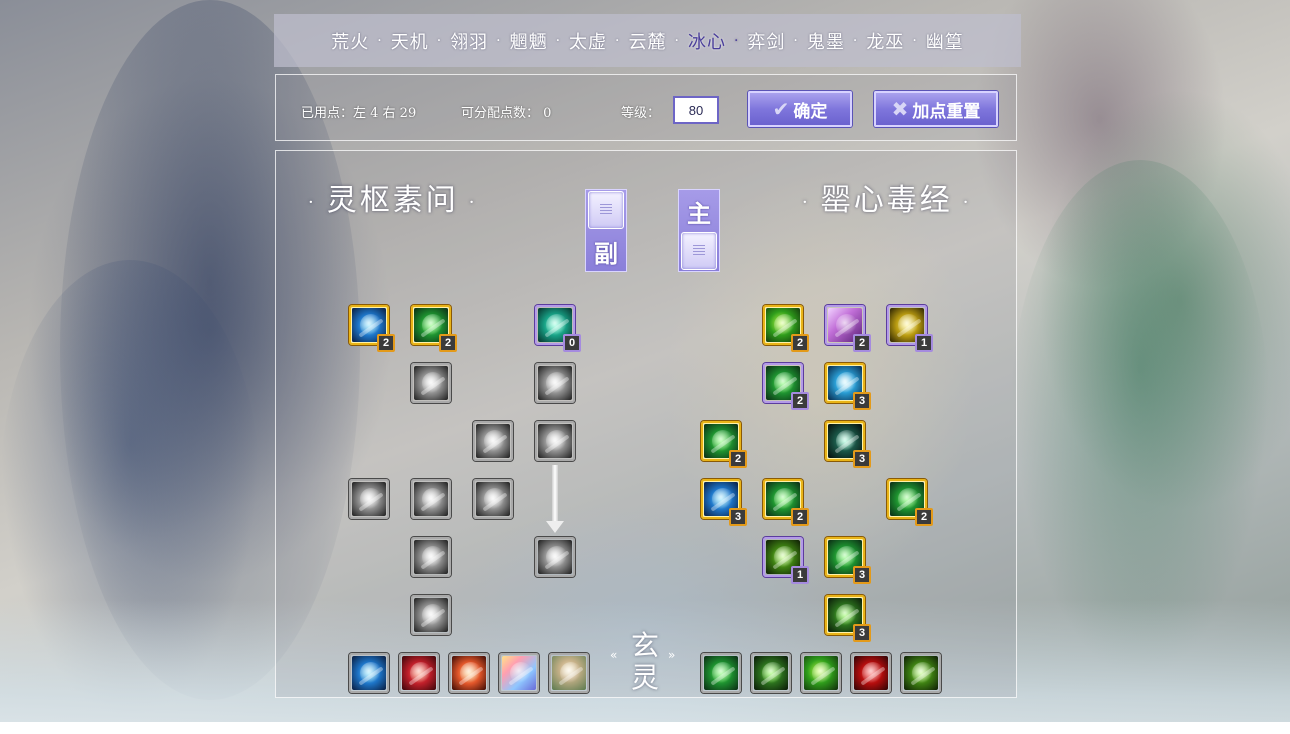  I want to click on points-info-bar: 已用点：左 4 右 29 可分配点数： 0 等级： ✔ 确定 ✖ 加点重置, so click(646, 107).